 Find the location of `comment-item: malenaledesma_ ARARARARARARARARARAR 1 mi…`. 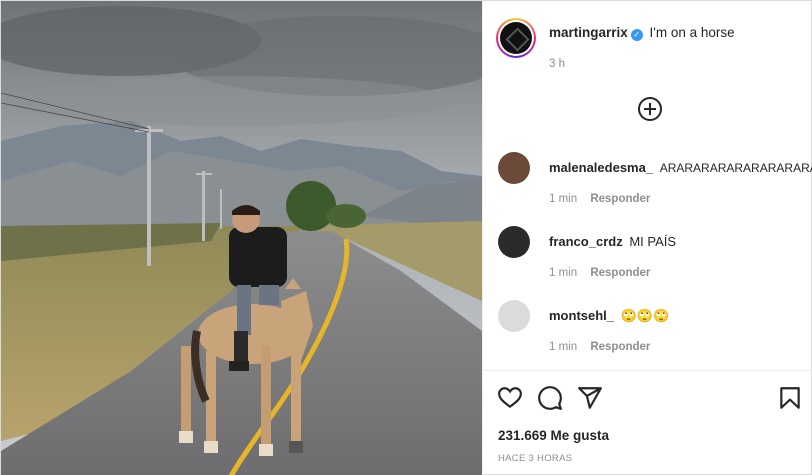

comment-item: malenaledesma_ ARARARARARARARARARAR 1 mi… is located at coordinates (647, 187).